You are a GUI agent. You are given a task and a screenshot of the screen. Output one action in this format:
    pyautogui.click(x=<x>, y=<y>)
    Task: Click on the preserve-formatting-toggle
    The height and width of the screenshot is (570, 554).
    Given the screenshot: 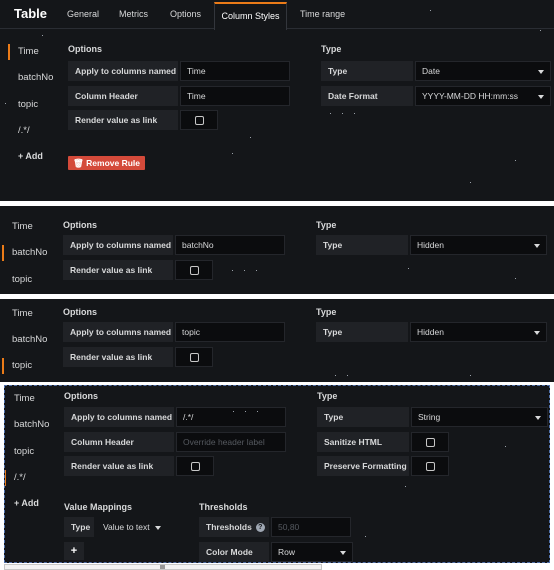 What is the action you would take?
    pyautogui.click(x=430, y=466)
    